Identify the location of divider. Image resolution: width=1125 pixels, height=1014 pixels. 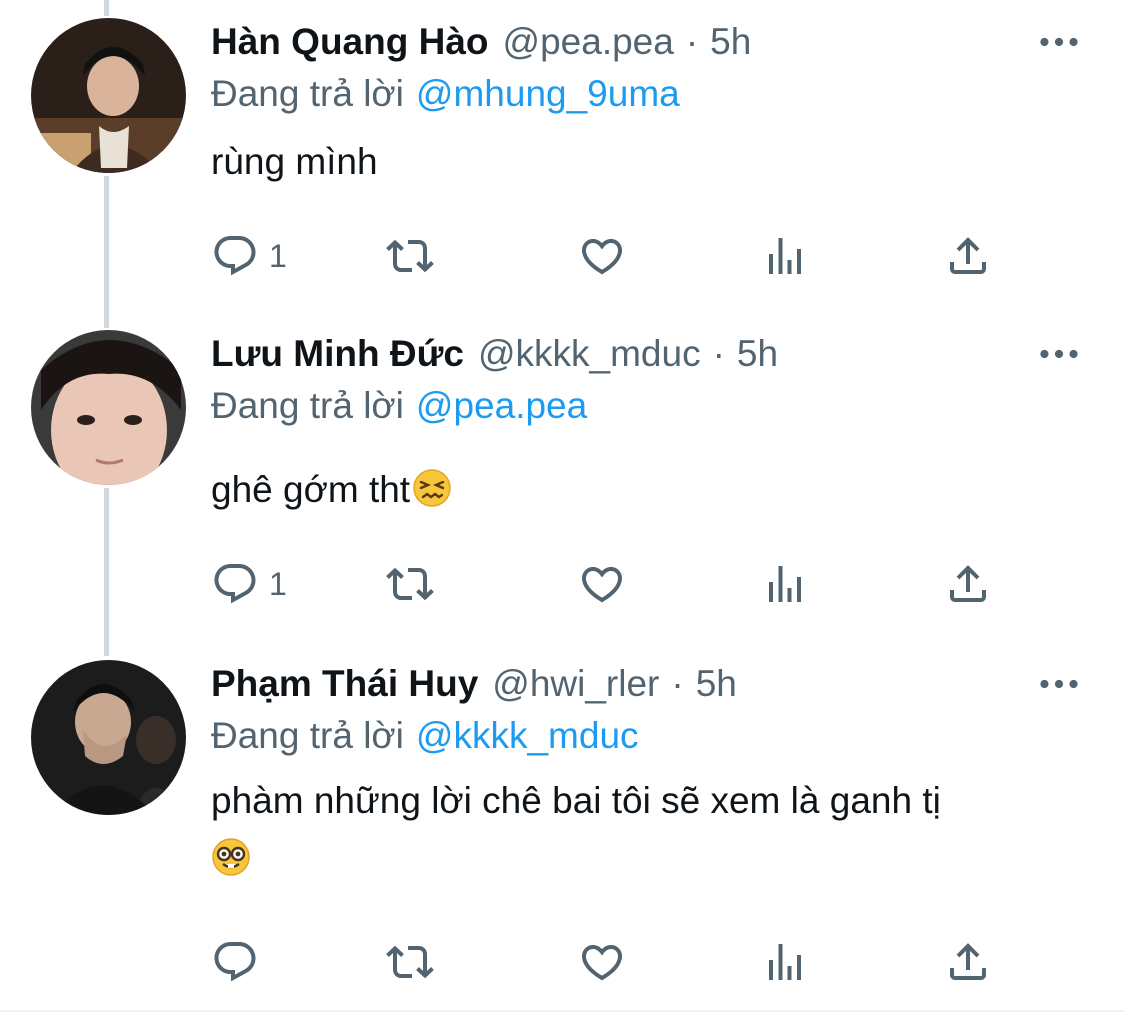
(562, 1011).